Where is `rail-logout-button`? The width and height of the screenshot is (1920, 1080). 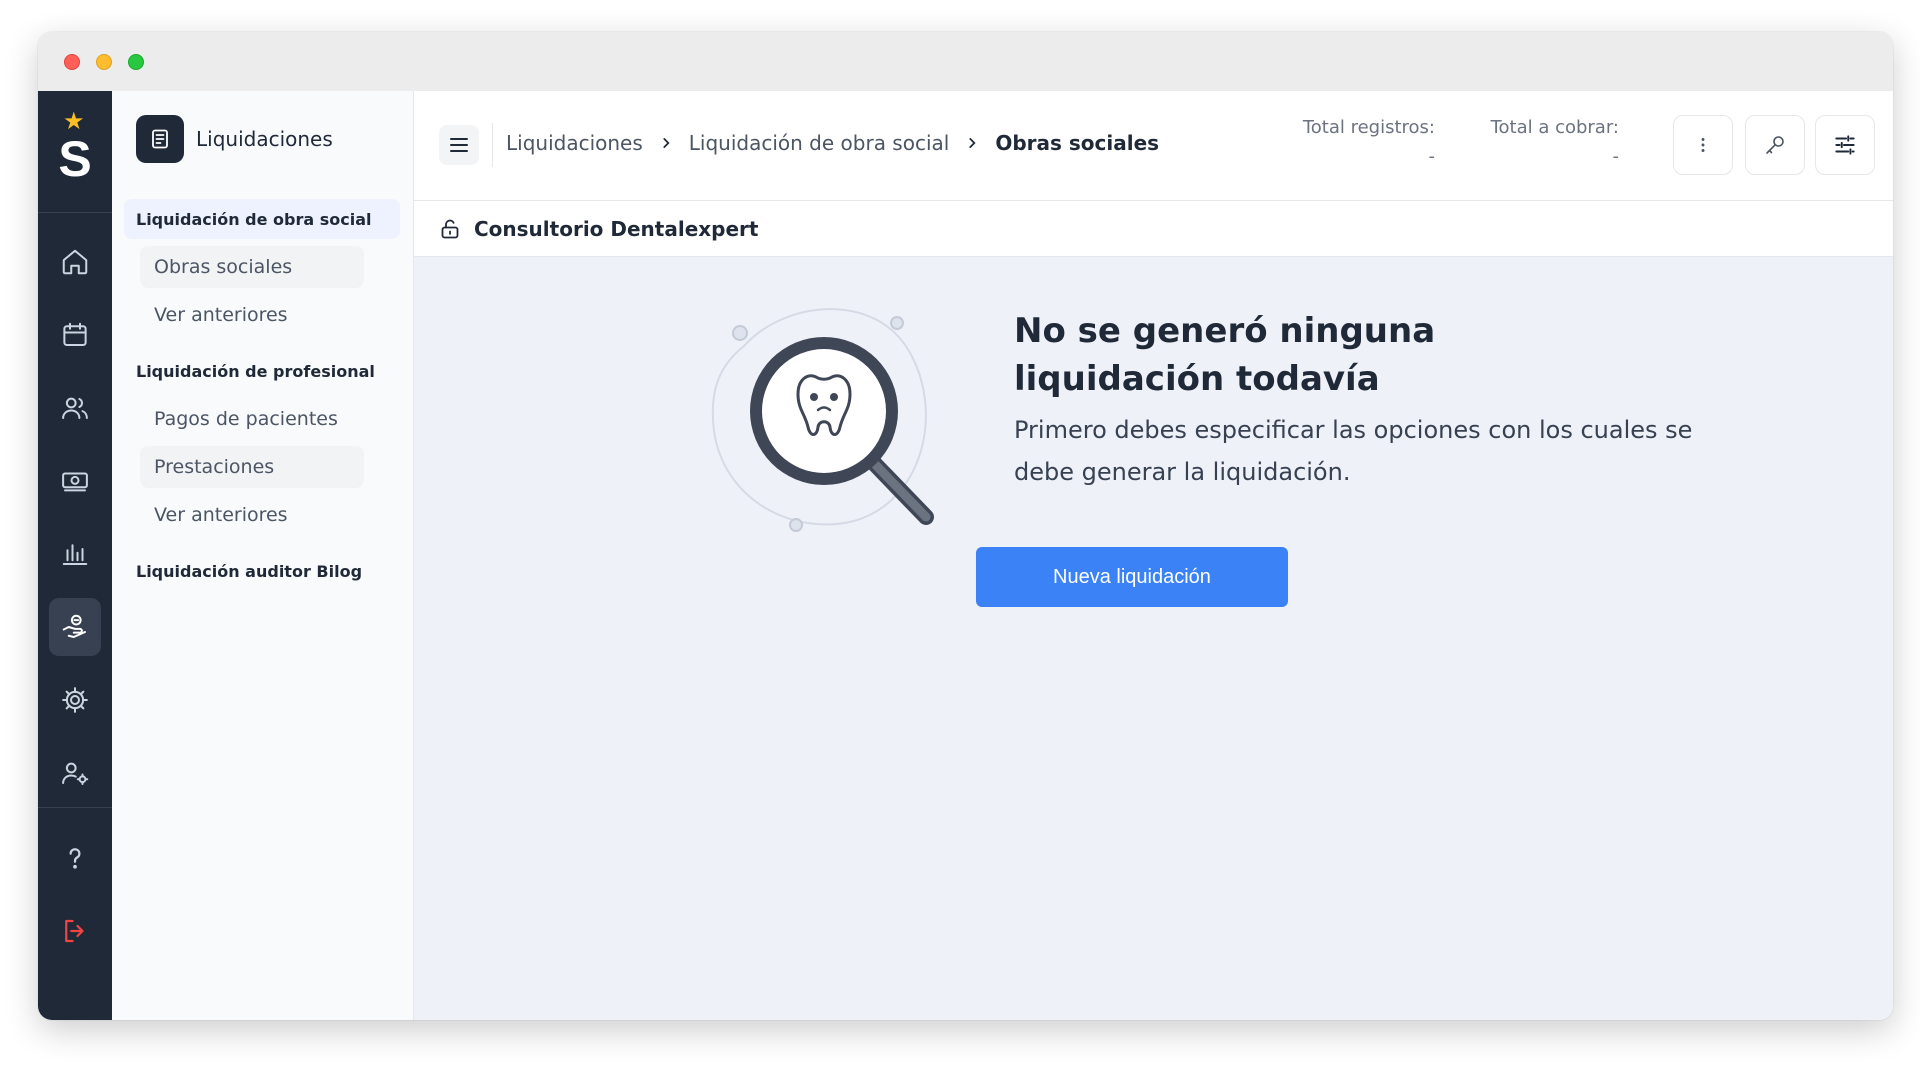
rail-logout-button is located at coordinates (75, 931).